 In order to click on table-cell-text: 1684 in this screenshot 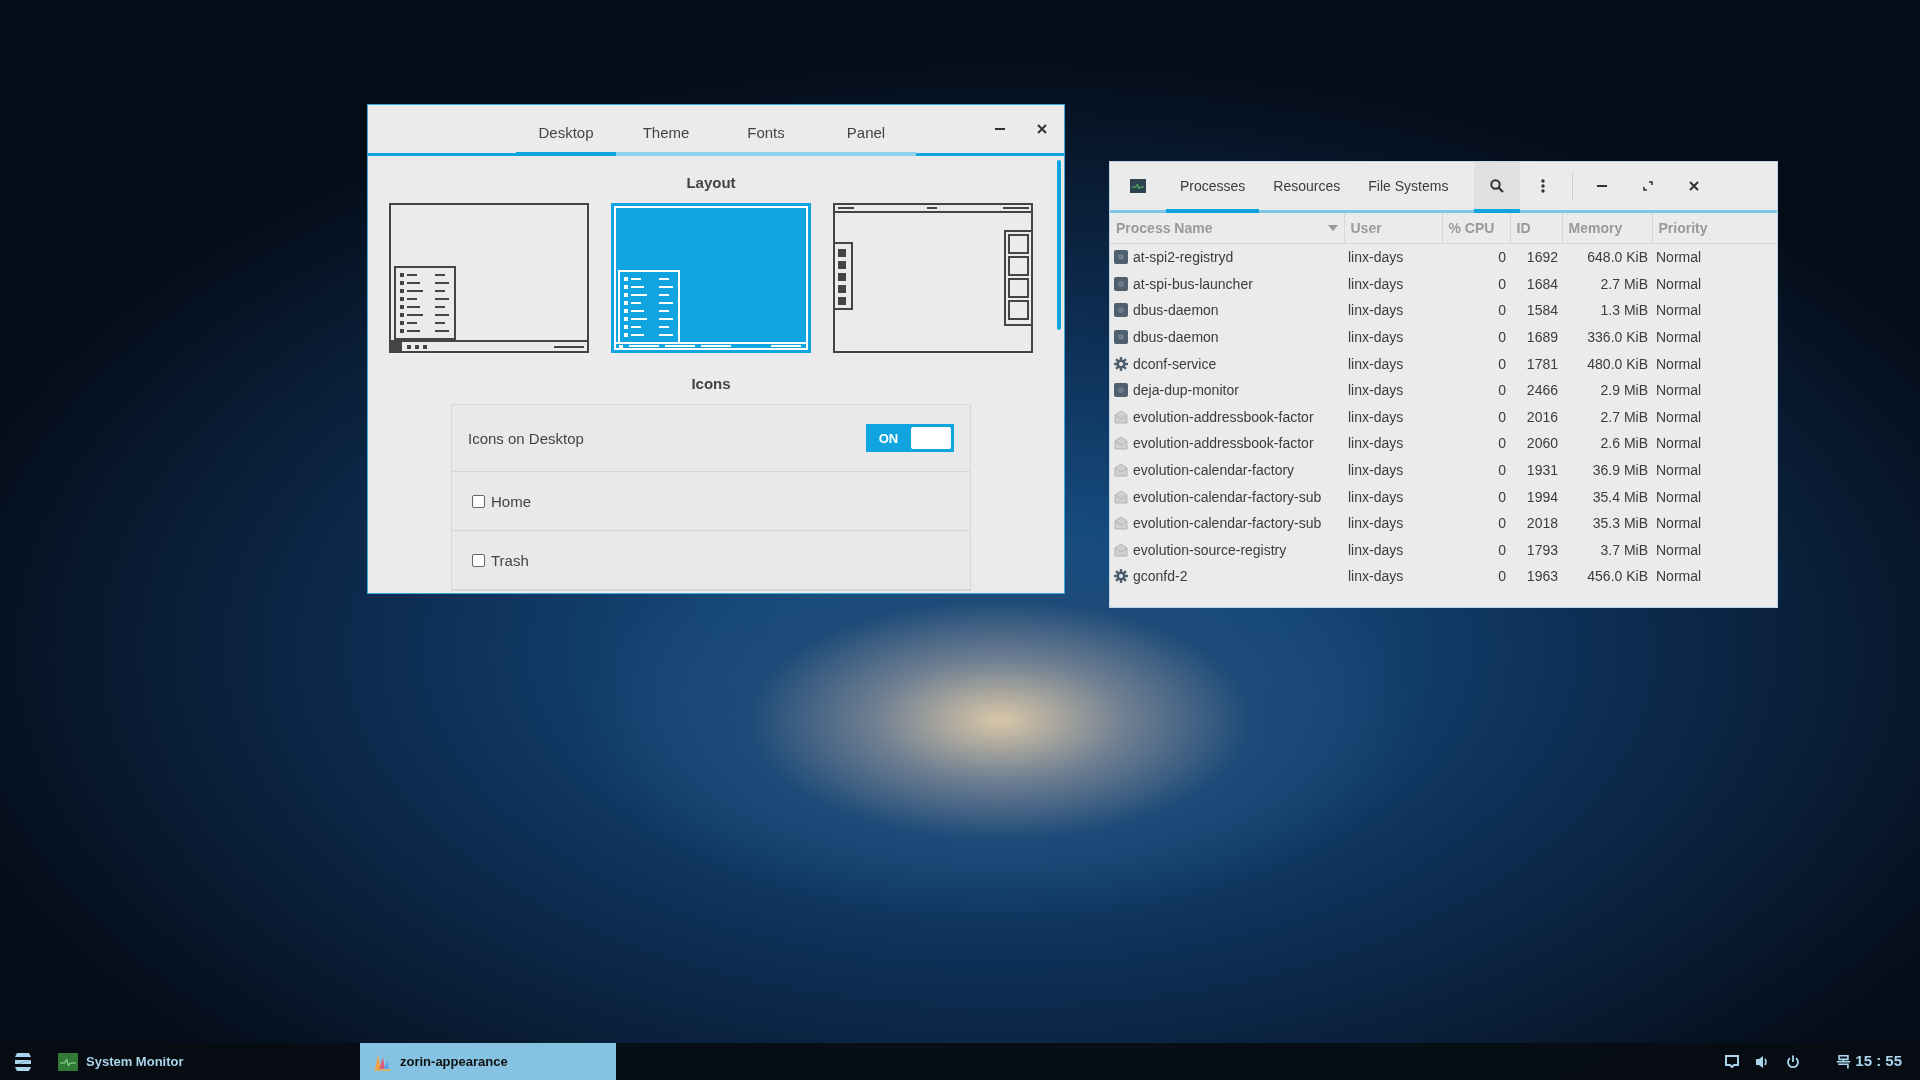, I will do `click(1542, 284)`.